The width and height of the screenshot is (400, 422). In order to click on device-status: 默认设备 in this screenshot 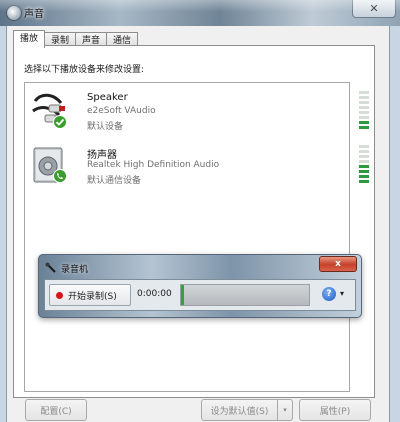, I will do `click(105, 127)`.